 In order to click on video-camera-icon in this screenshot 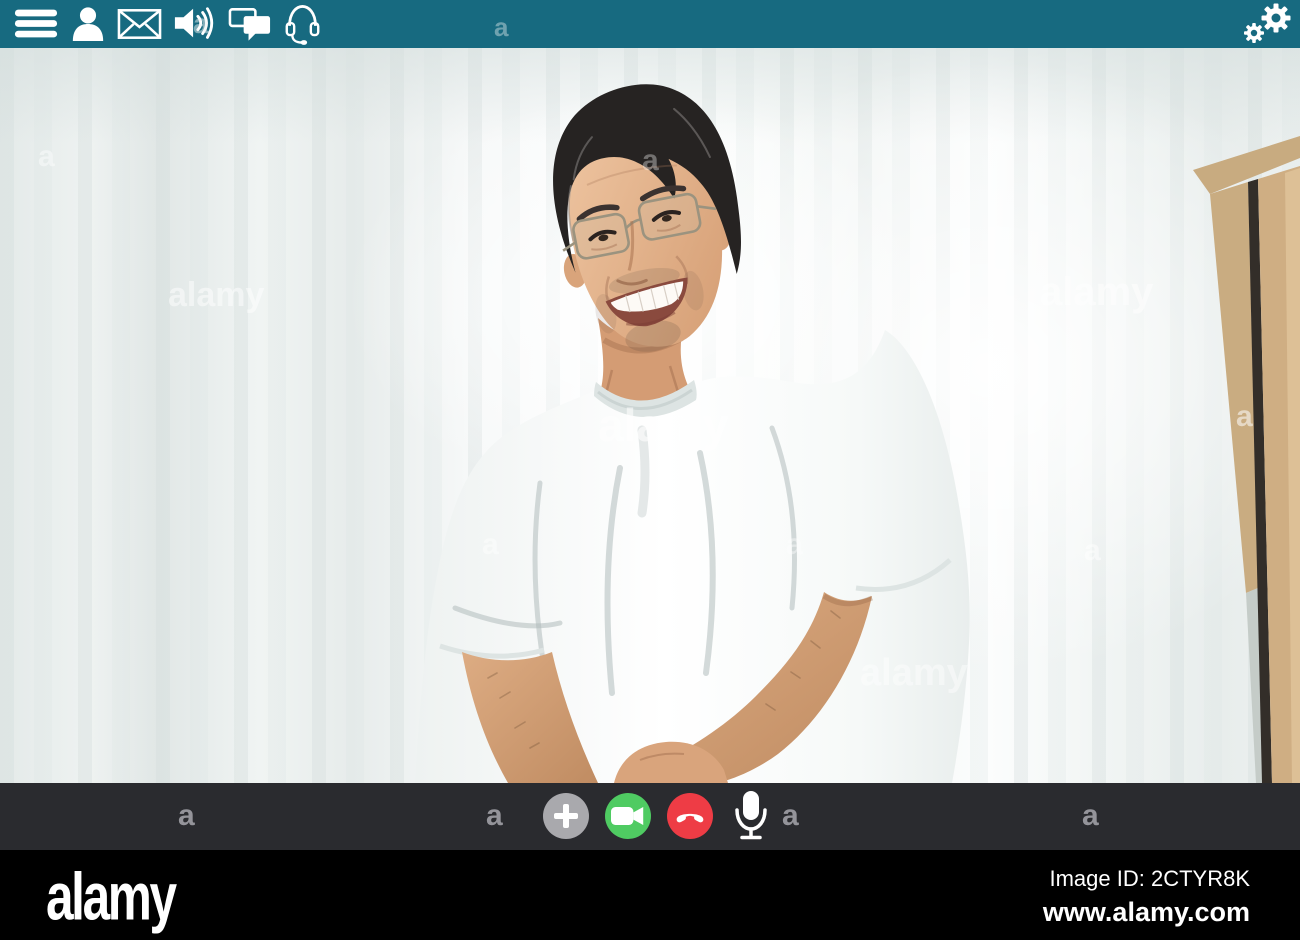, I will do `click(627, 816)`.